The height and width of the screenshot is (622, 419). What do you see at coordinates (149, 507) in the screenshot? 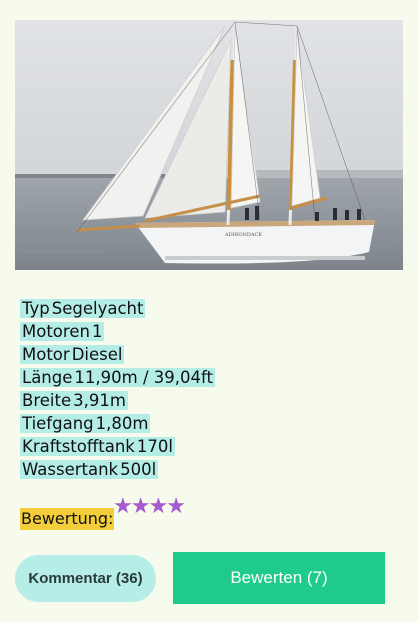
I see `rating-stars: ★★★★` at bounding box center [149, 507].